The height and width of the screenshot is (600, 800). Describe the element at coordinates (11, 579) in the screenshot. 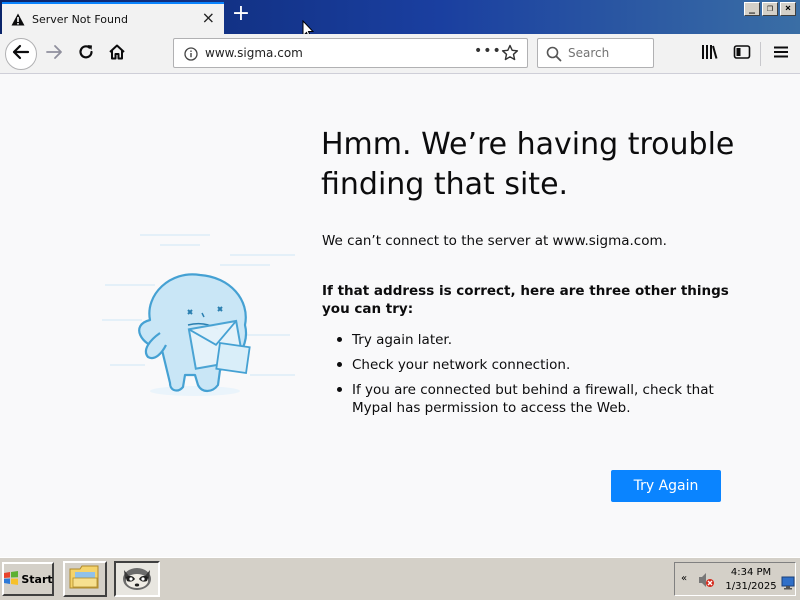

I see `windows-logo-icon` at that location.